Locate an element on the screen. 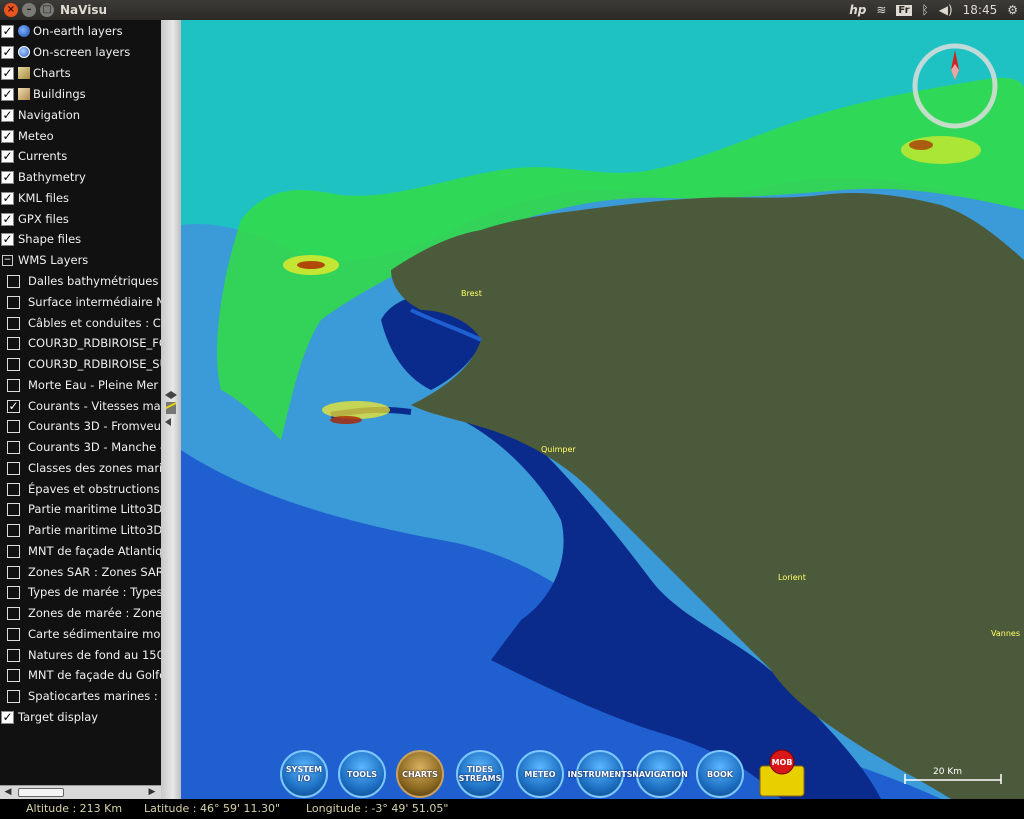 This screenshot has width=1024, height=819. book-button: BOOK is located at coordinates (720, 774).